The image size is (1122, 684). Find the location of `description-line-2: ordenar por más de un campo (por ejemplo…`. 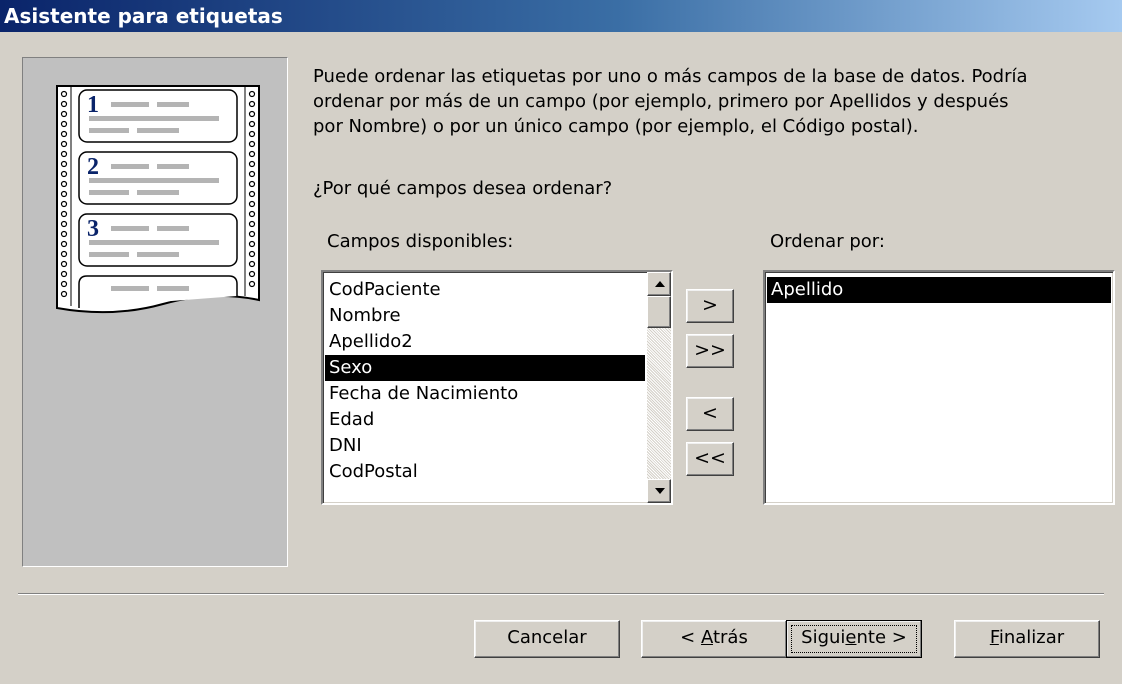

description-line-2: ordenar por más de un campo (por ejemplo… is located at coordinates (661, 101).